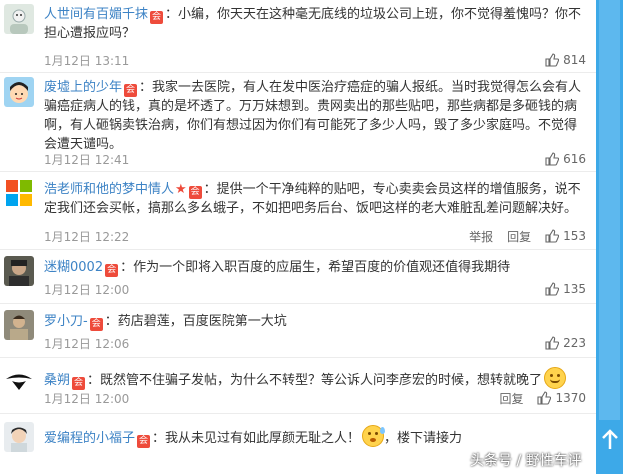 The image size is (623, 474). I want to click on username: 人世间有百媚千抹, so click(96, 14).